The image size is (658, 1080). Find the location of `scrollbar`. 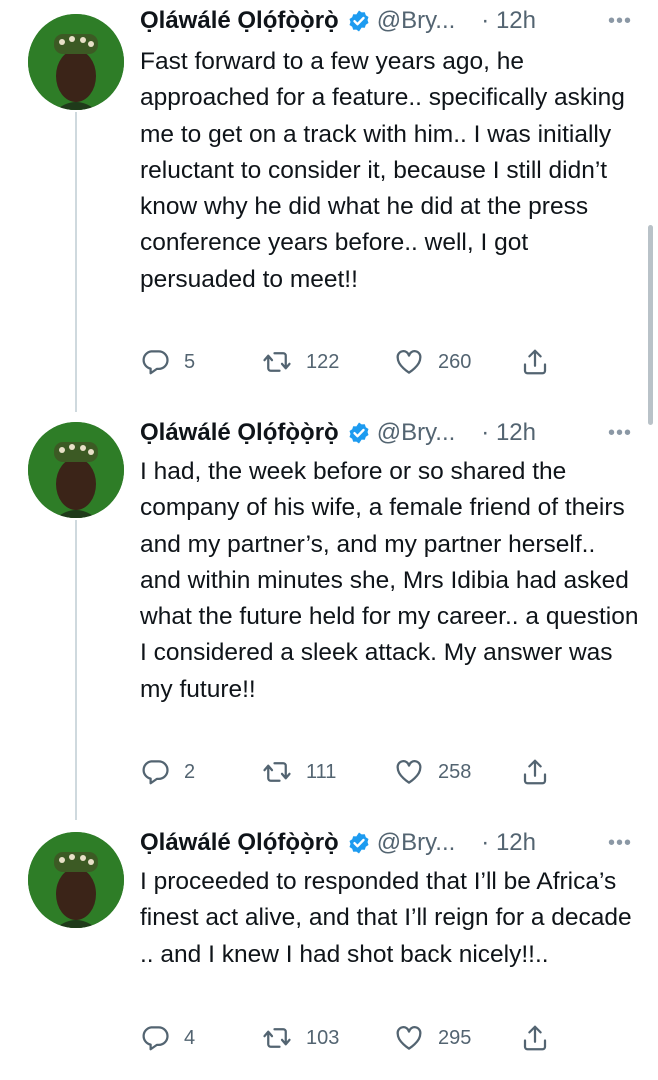

scrollbar is located at coordinates (650, 325).